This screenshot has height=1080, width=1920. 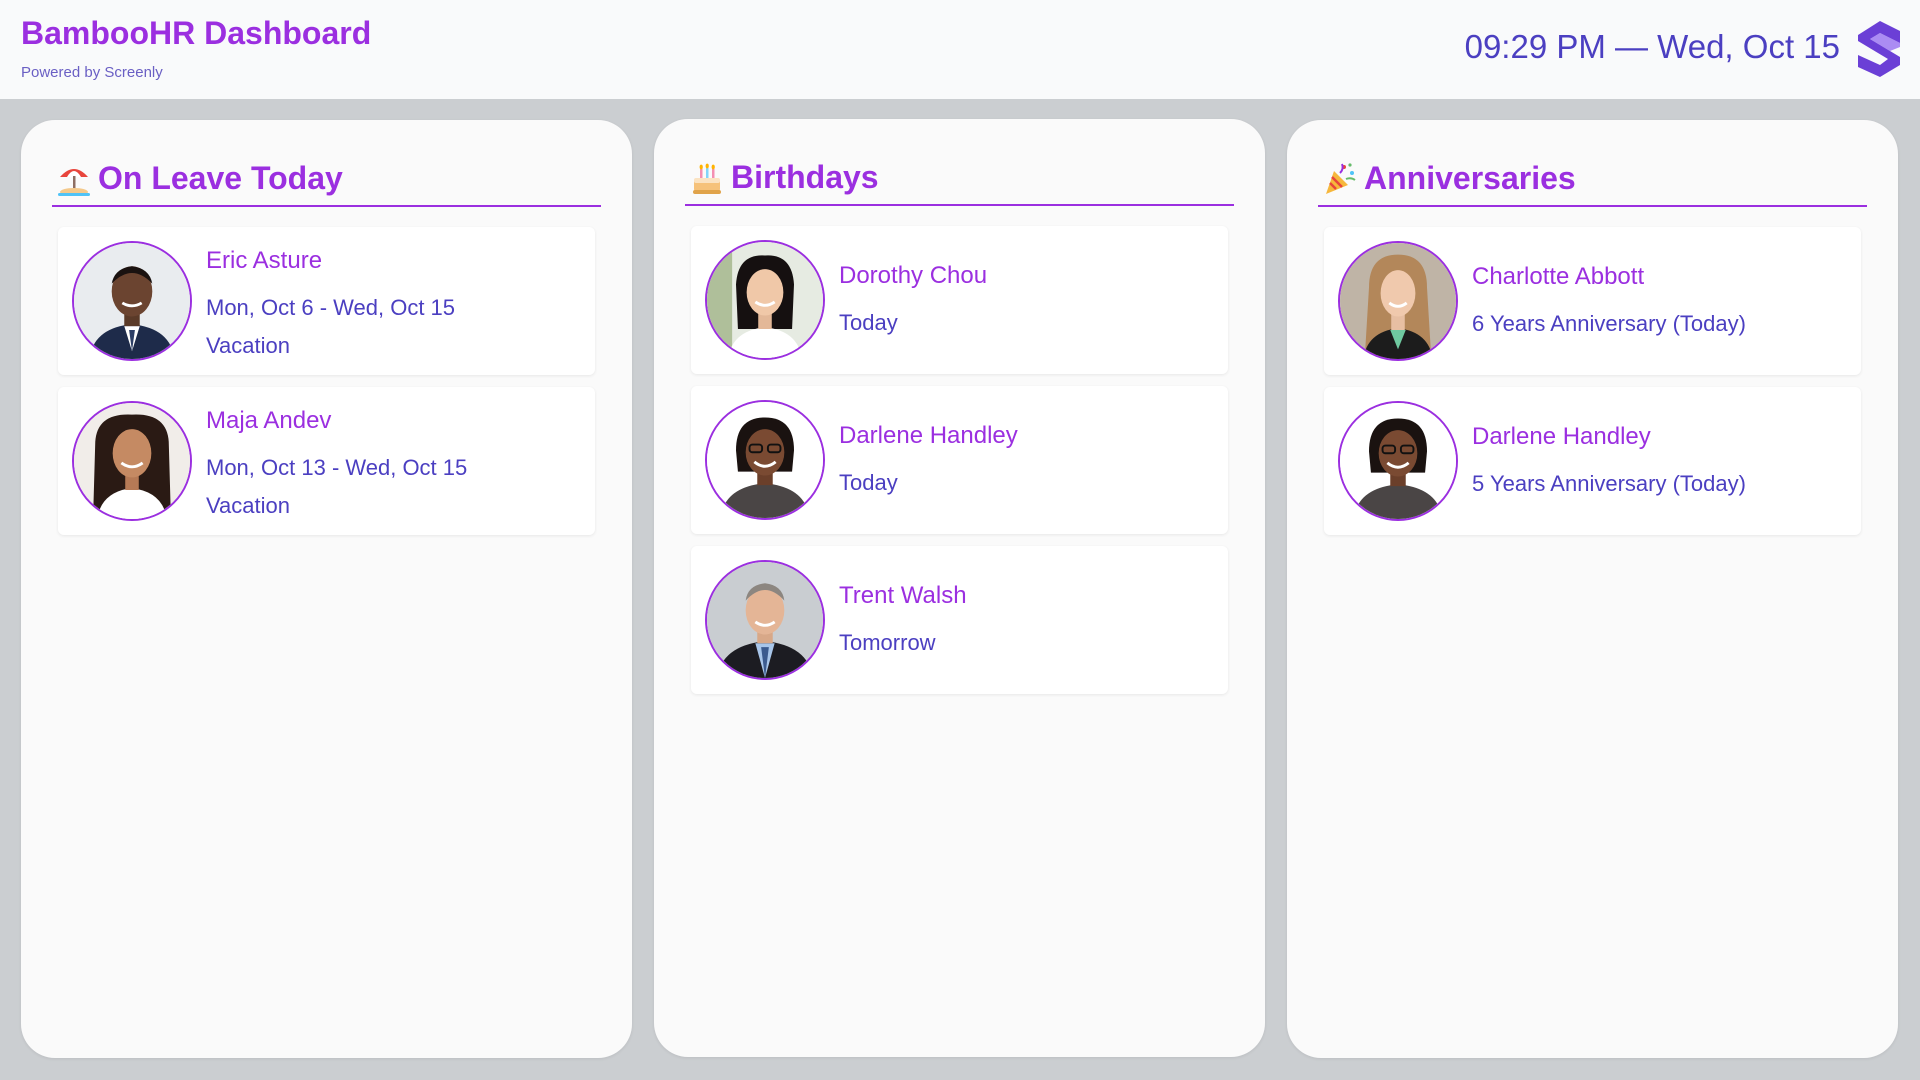 I want to click on birthdays-title: Birthdays, so click(x=805, y=177).